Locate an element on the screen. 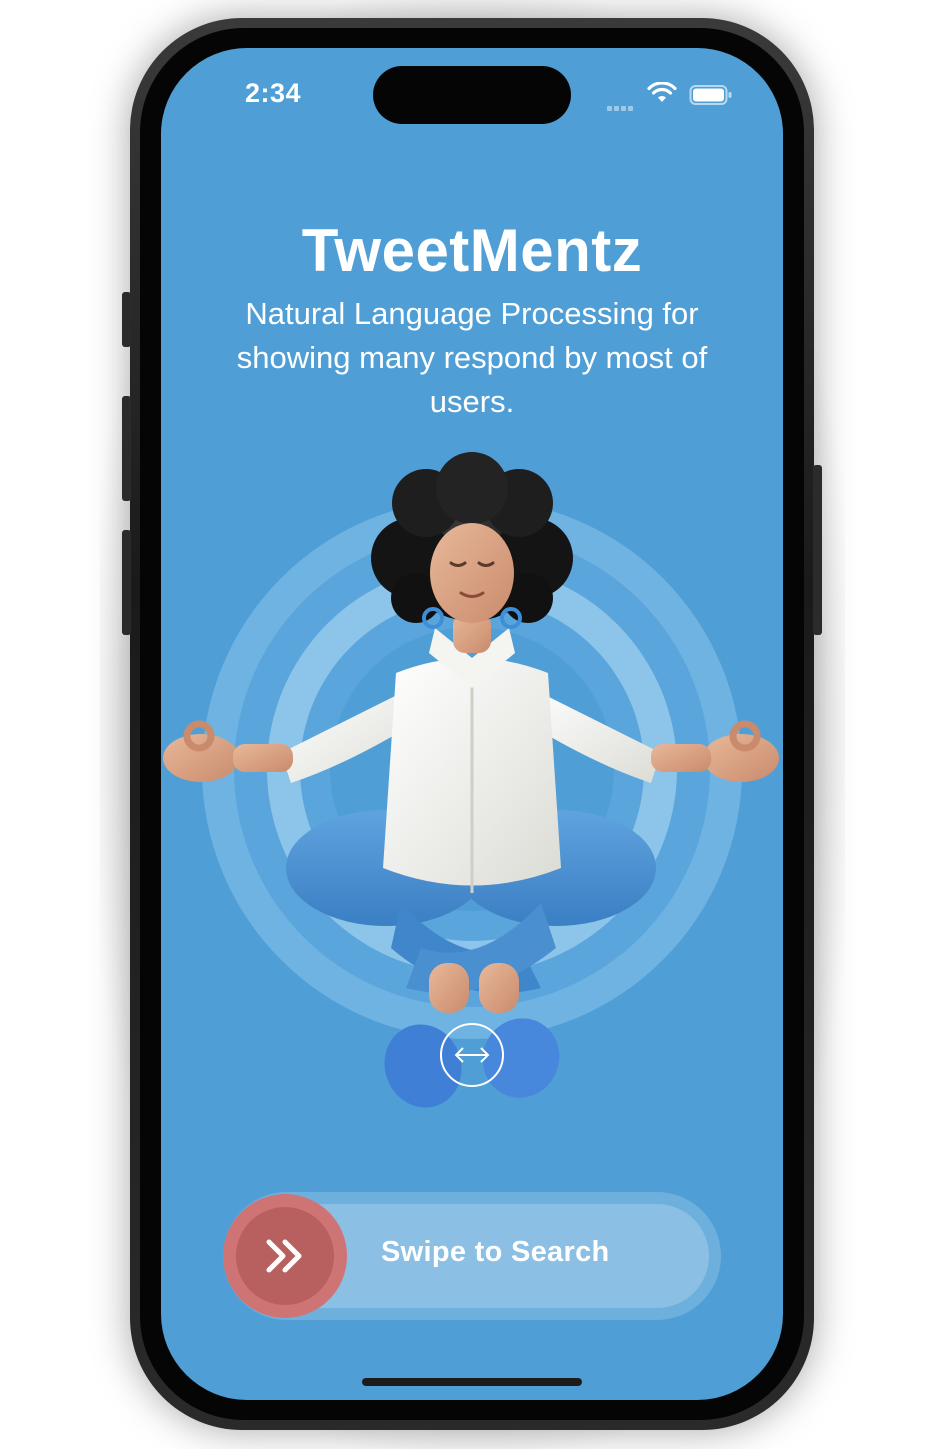  left-right-arrow-icon is located at coordinates (472, 1055).